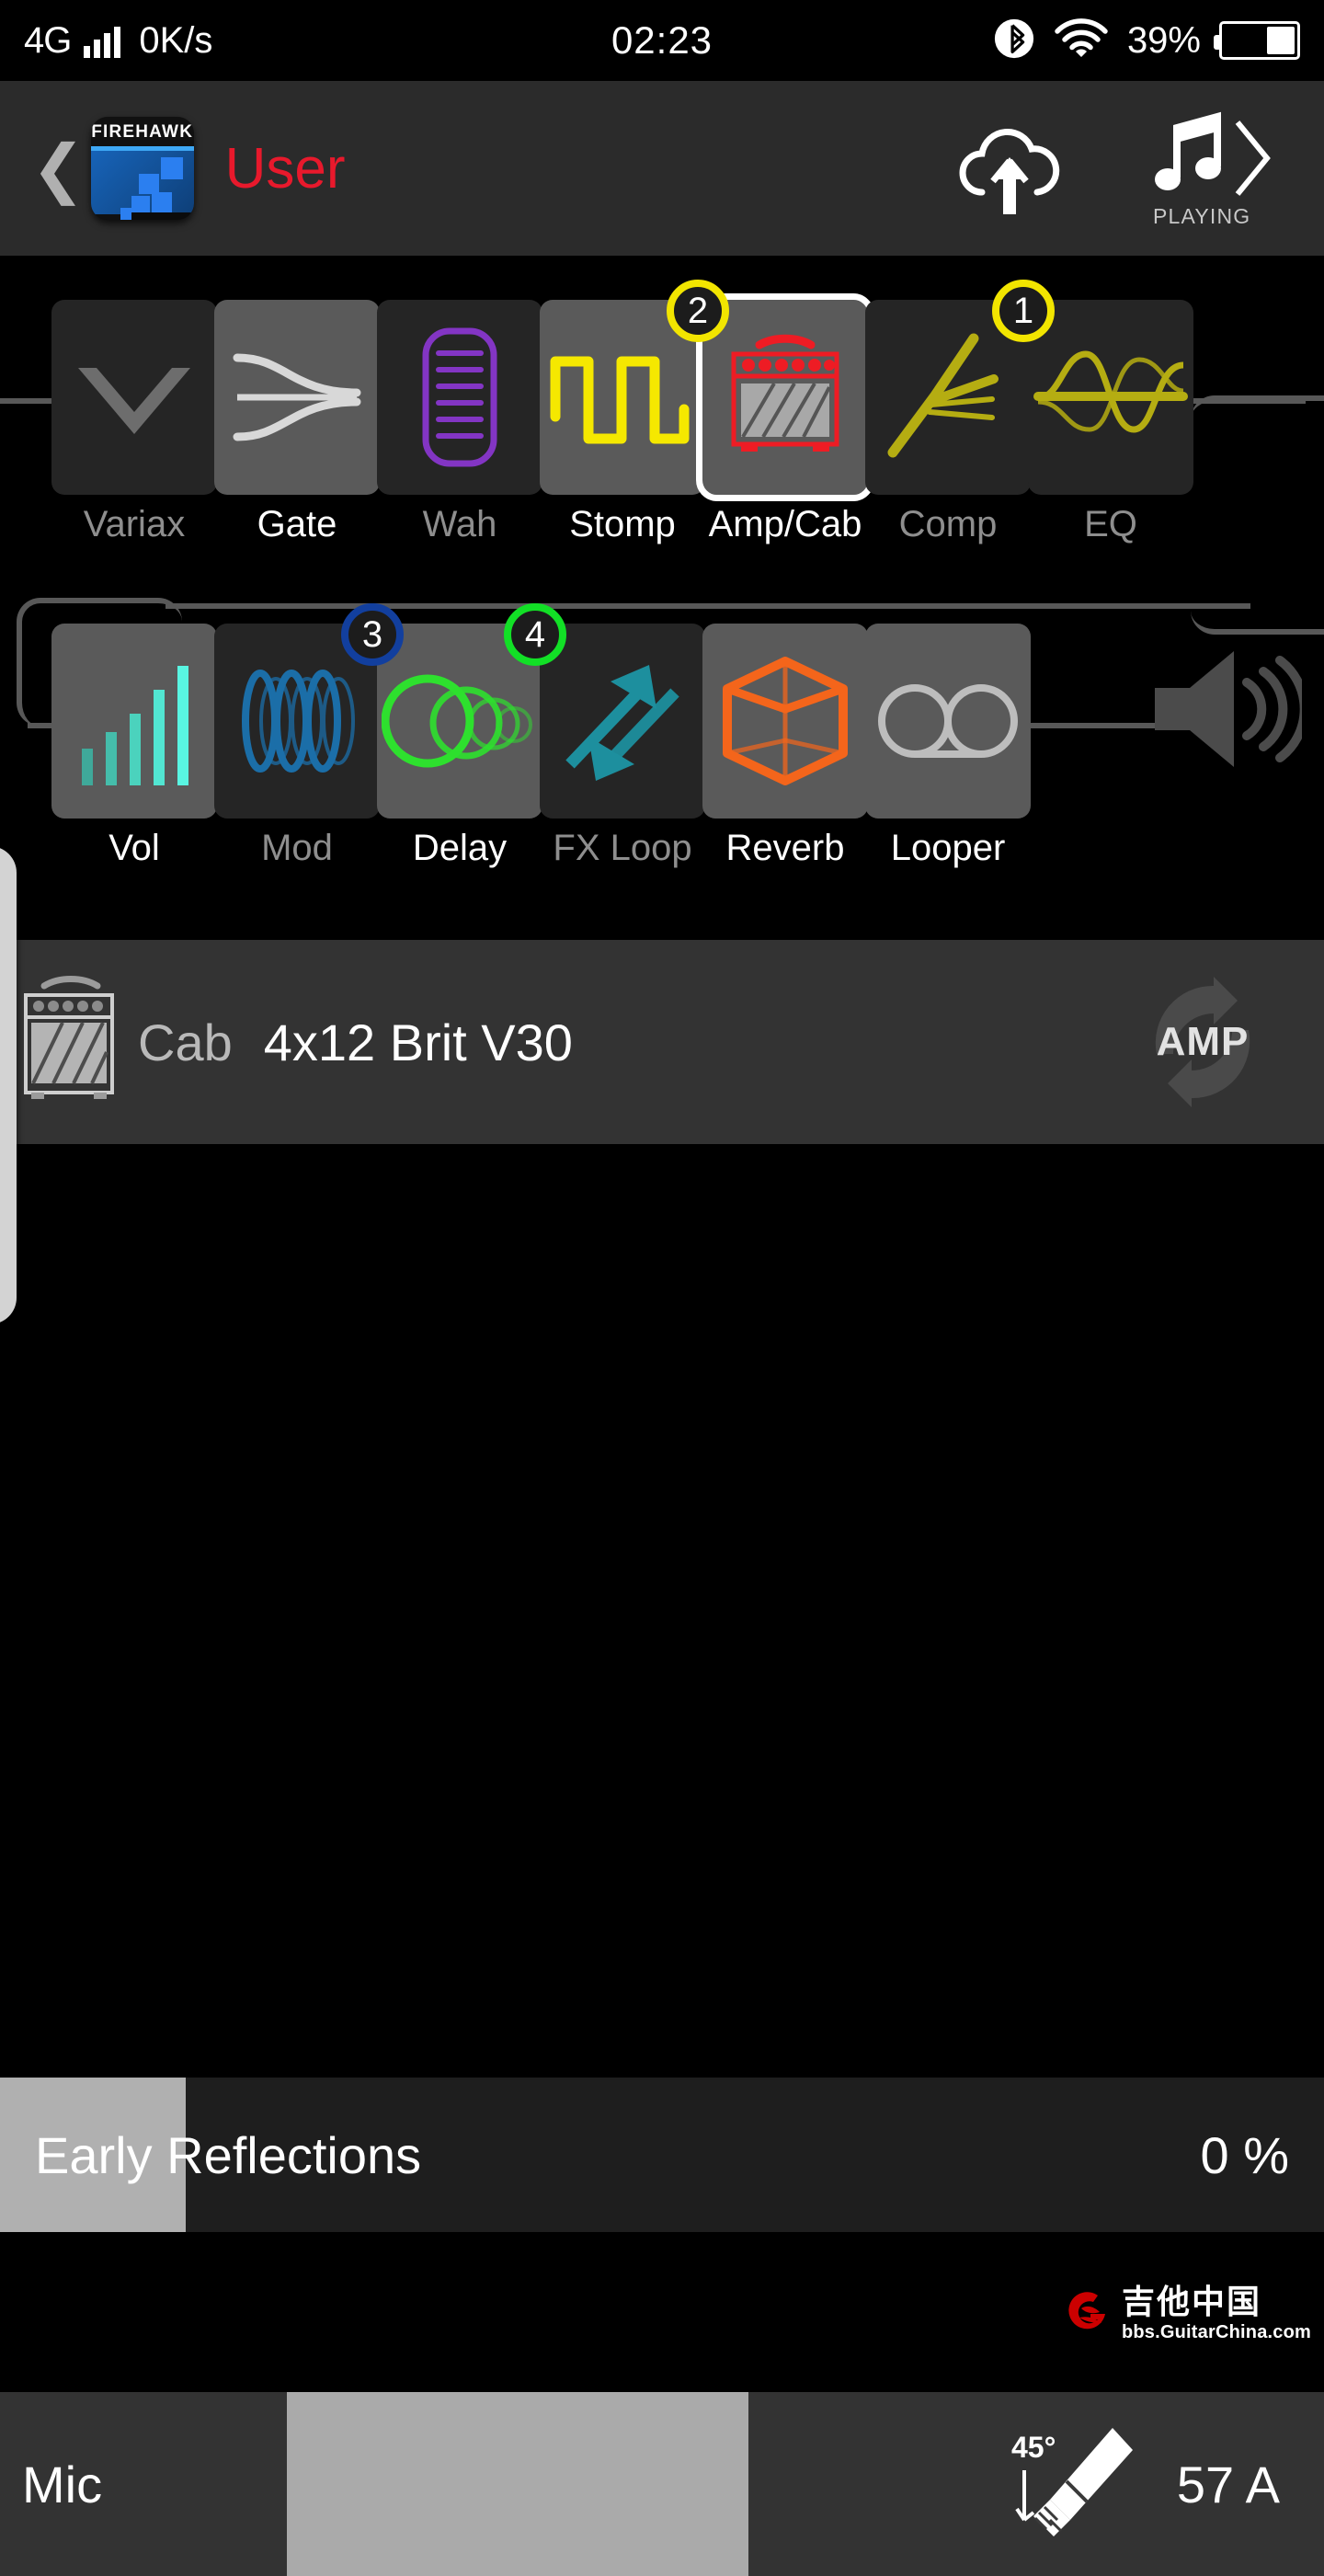 The width and height of the screenshot is (1324, 2576). Describe the element at coordinates (1216, 2332) in the screenshot. I see `watermark-url: bbs.GuitarChina.com` at that location.